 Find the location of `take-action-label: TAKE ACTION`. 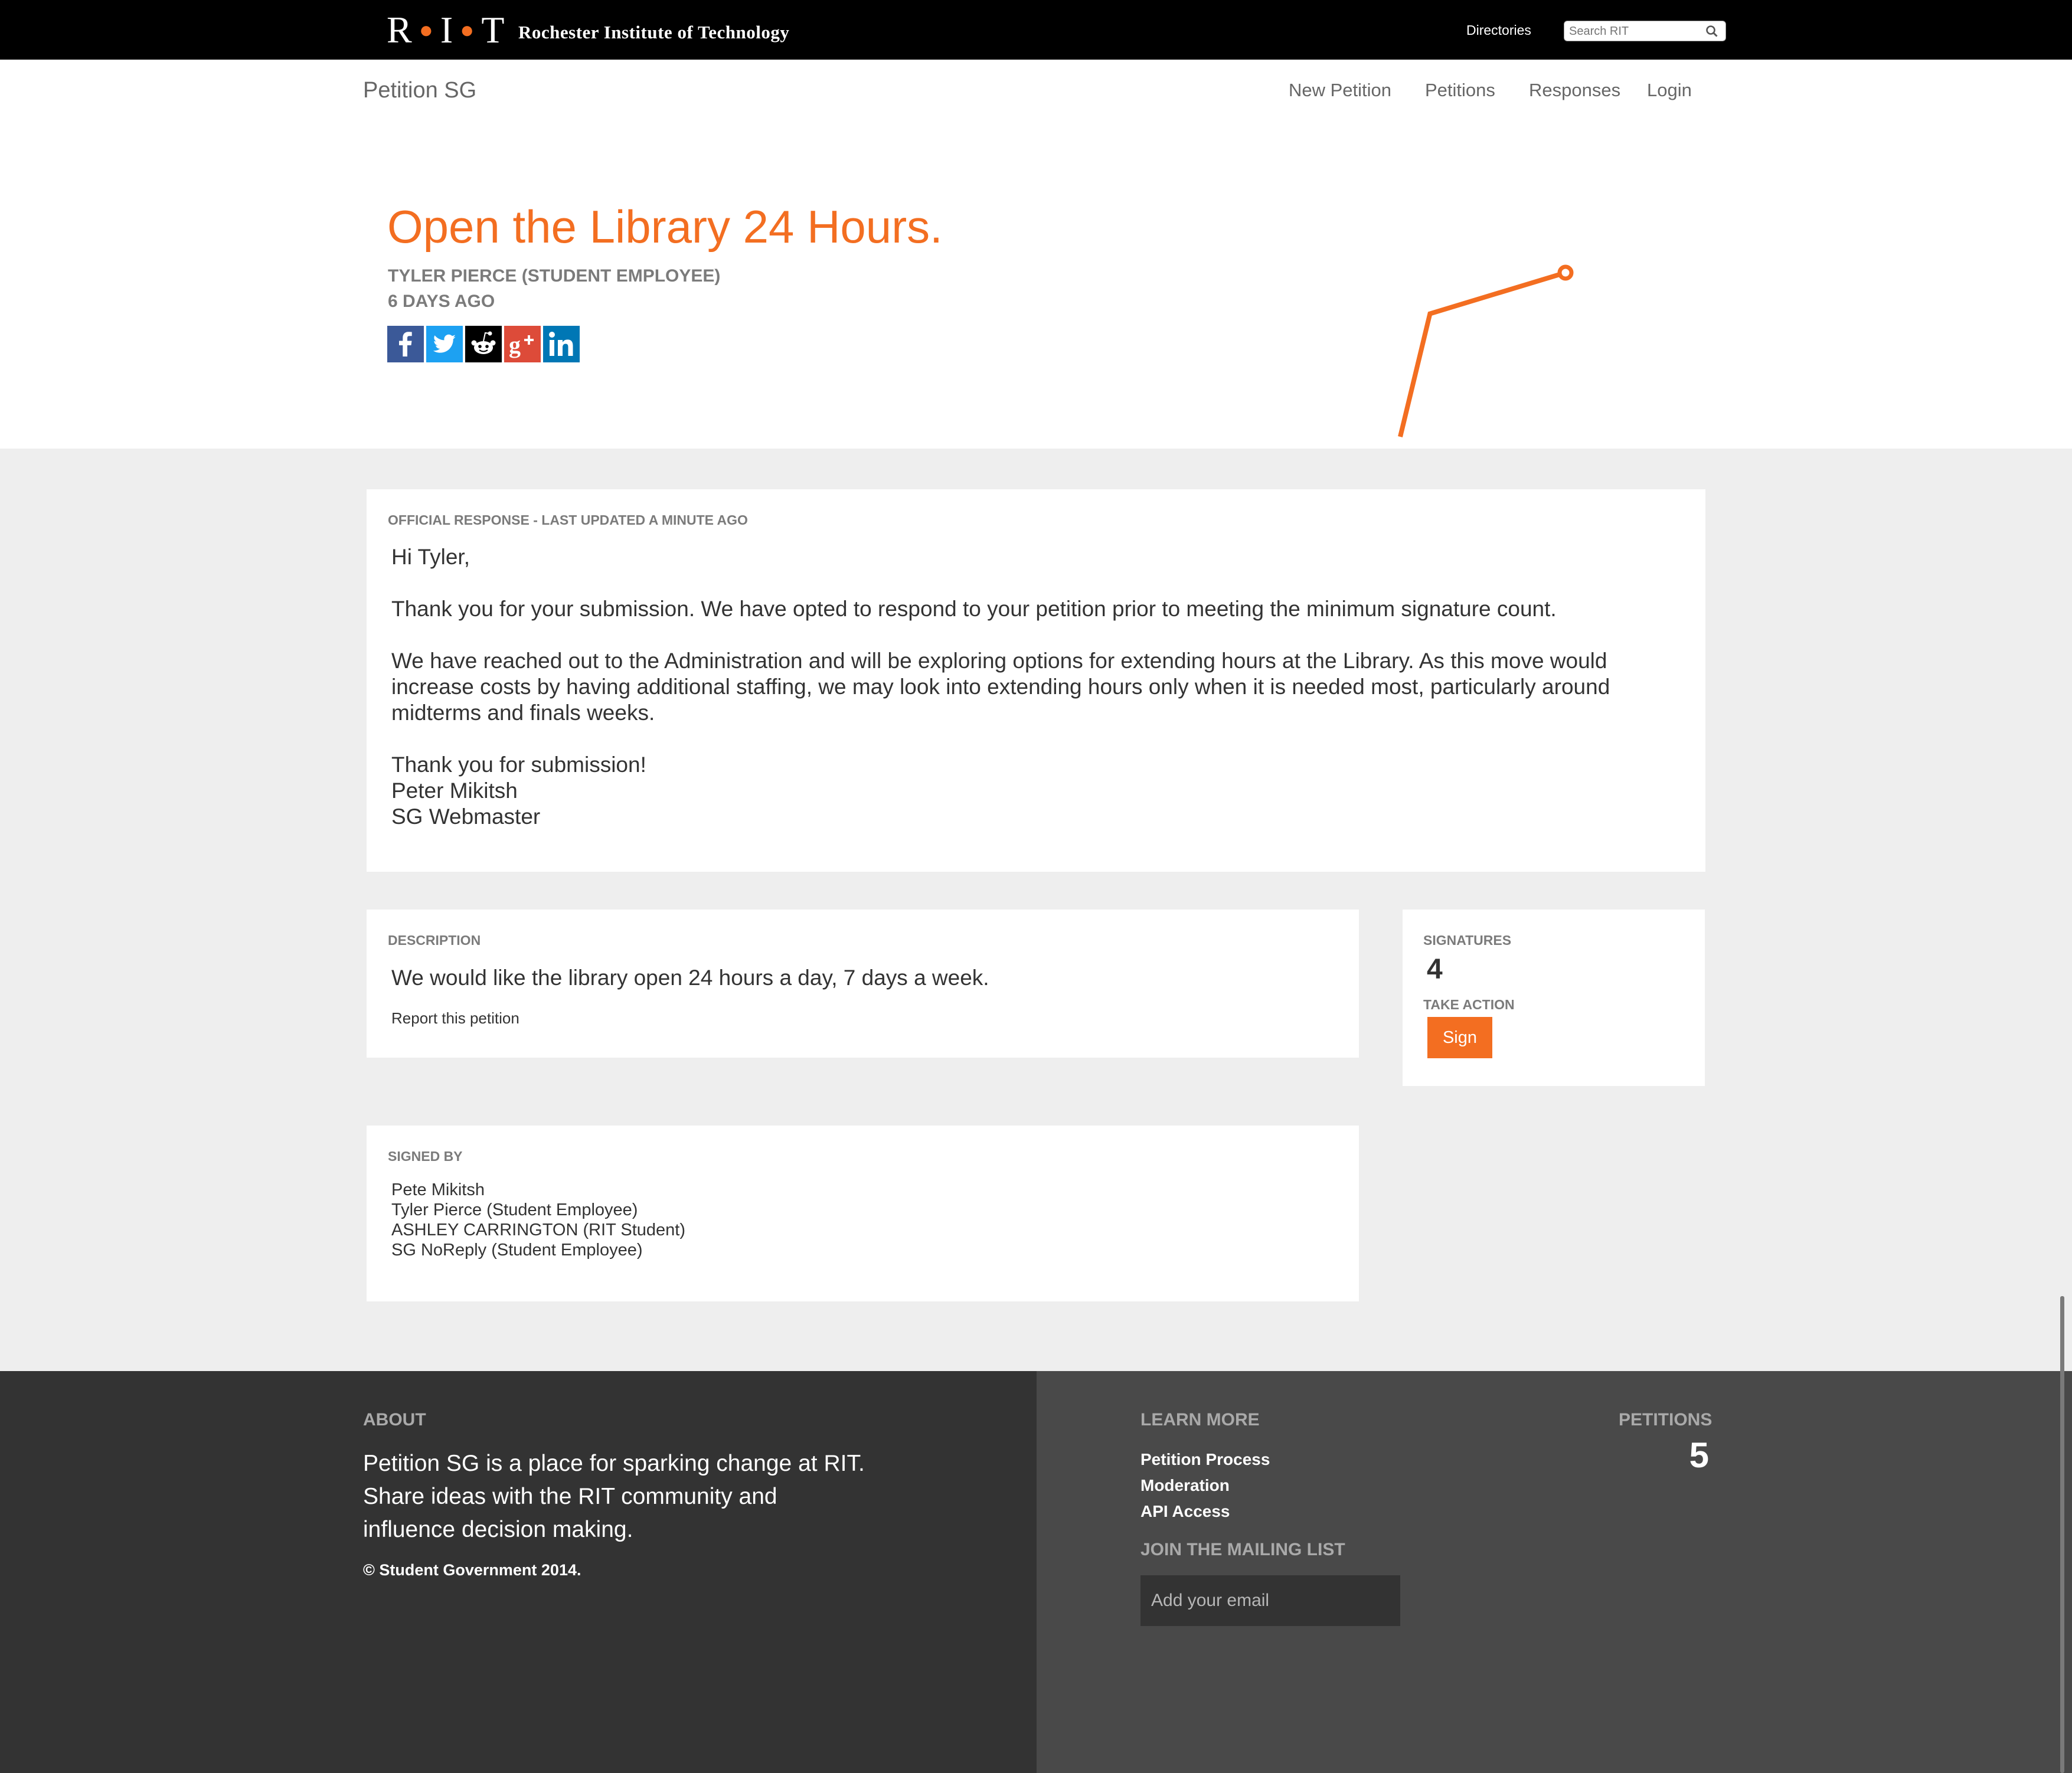

take-action-label: TAKE ACTION is located at coordinates (1469, 1005).